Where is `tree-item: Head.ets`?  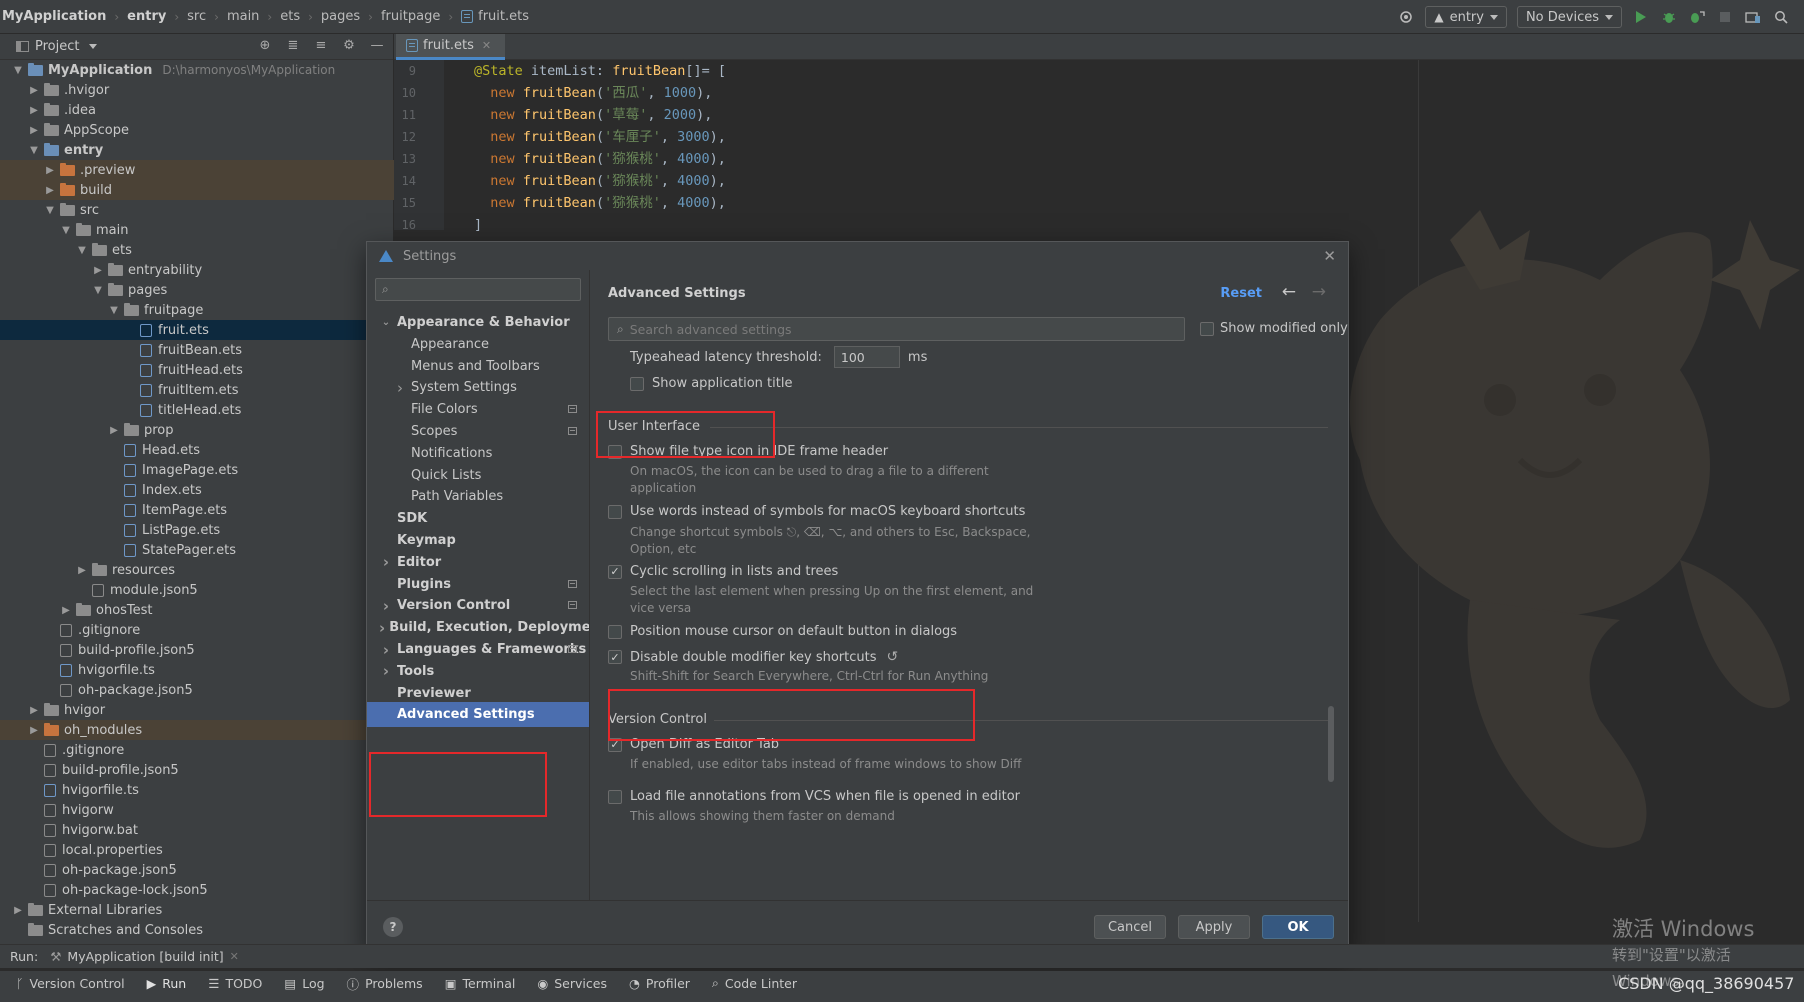
tree-item: Head.ets is located at coordinates (197, 450).